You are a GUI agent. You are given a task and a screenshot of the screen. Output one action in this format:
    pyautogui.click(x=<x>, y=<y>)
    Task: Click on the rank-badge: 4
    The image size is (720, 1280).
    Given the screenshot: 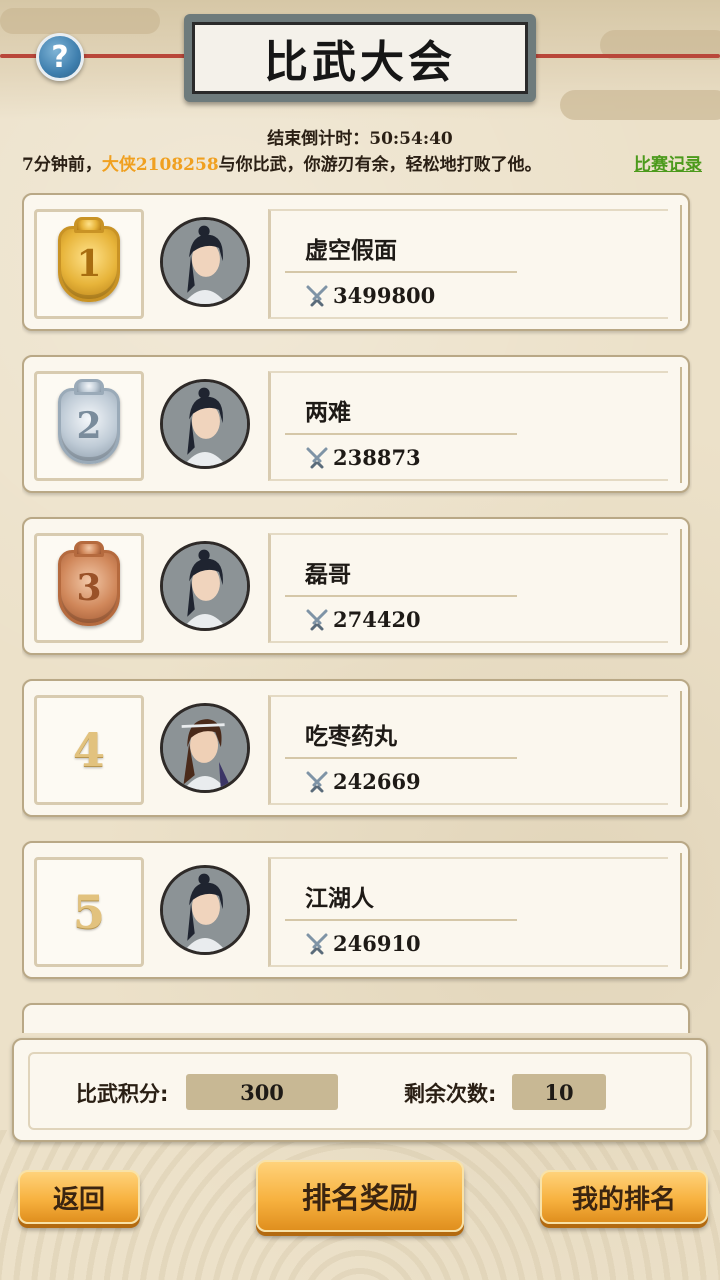 What is the action you would take?
    pyautogui.click(x=89, y=750)
    